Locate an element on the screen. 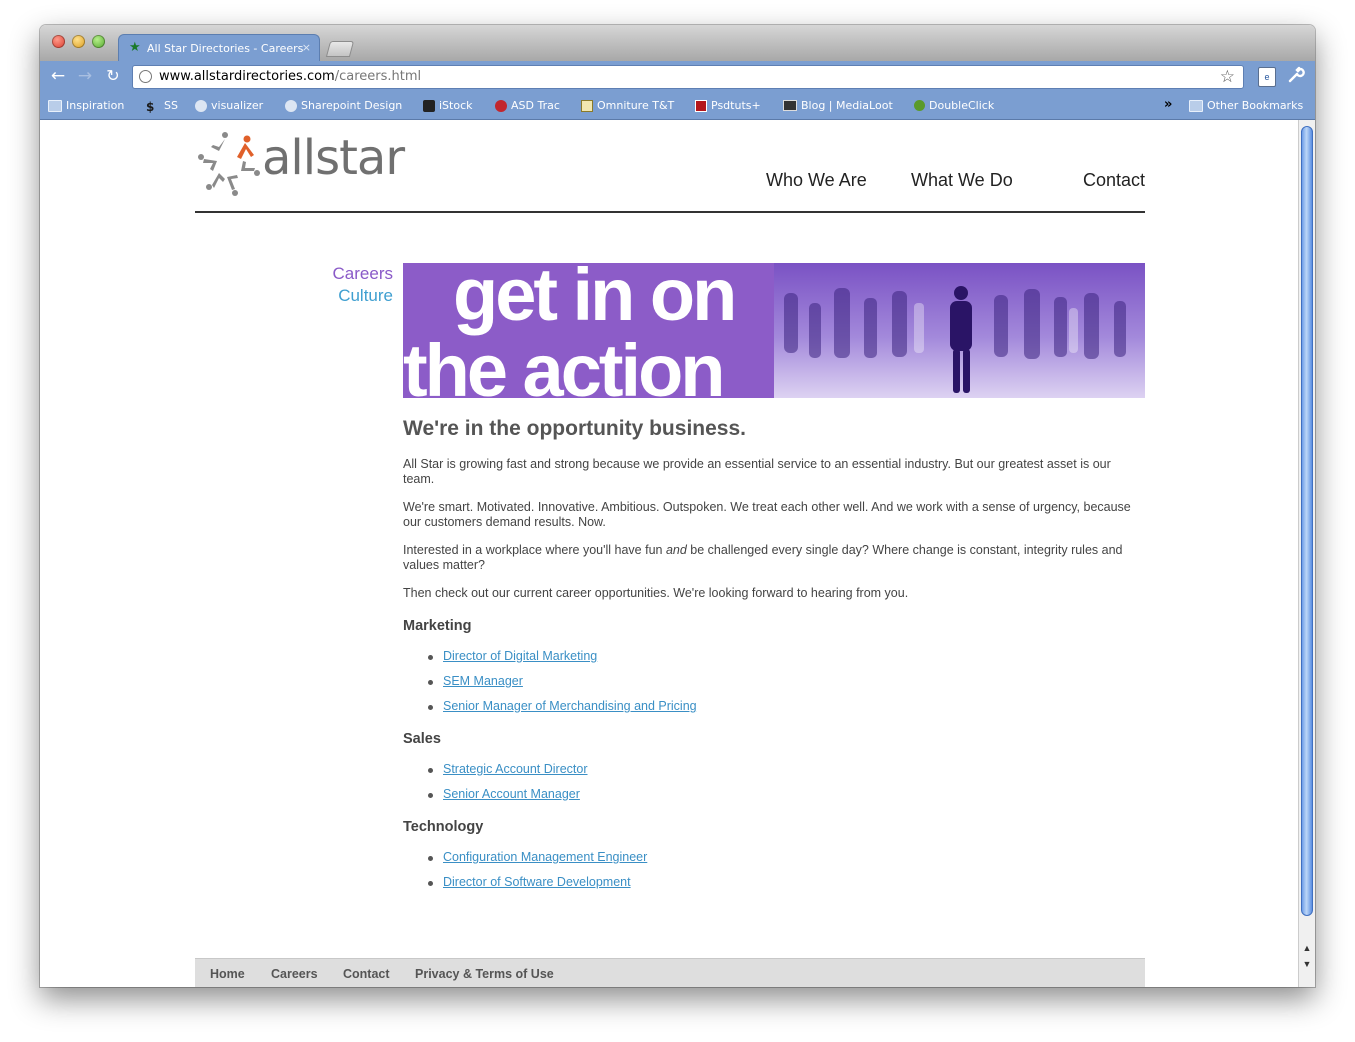 This screenshot has height=1042, width=1355. side-navigation: Careers Culture is located at coordinates (341, 285).